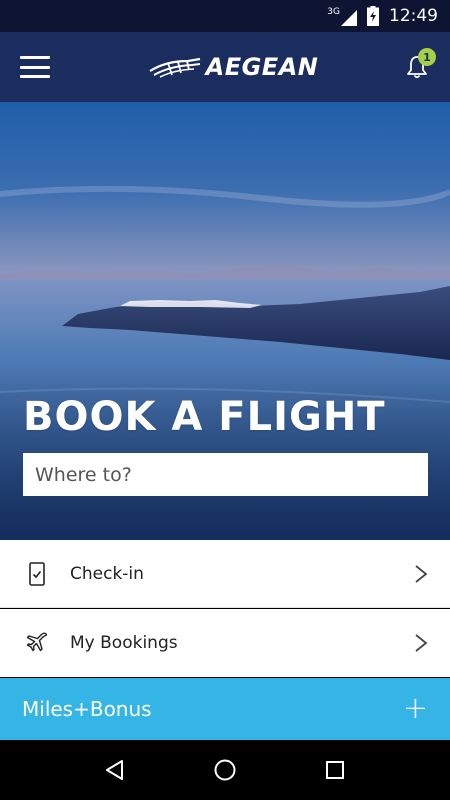  Describe the element at coordinates (107, 573) in the screenshot. I see `checkin-label: Check-in` at that location.